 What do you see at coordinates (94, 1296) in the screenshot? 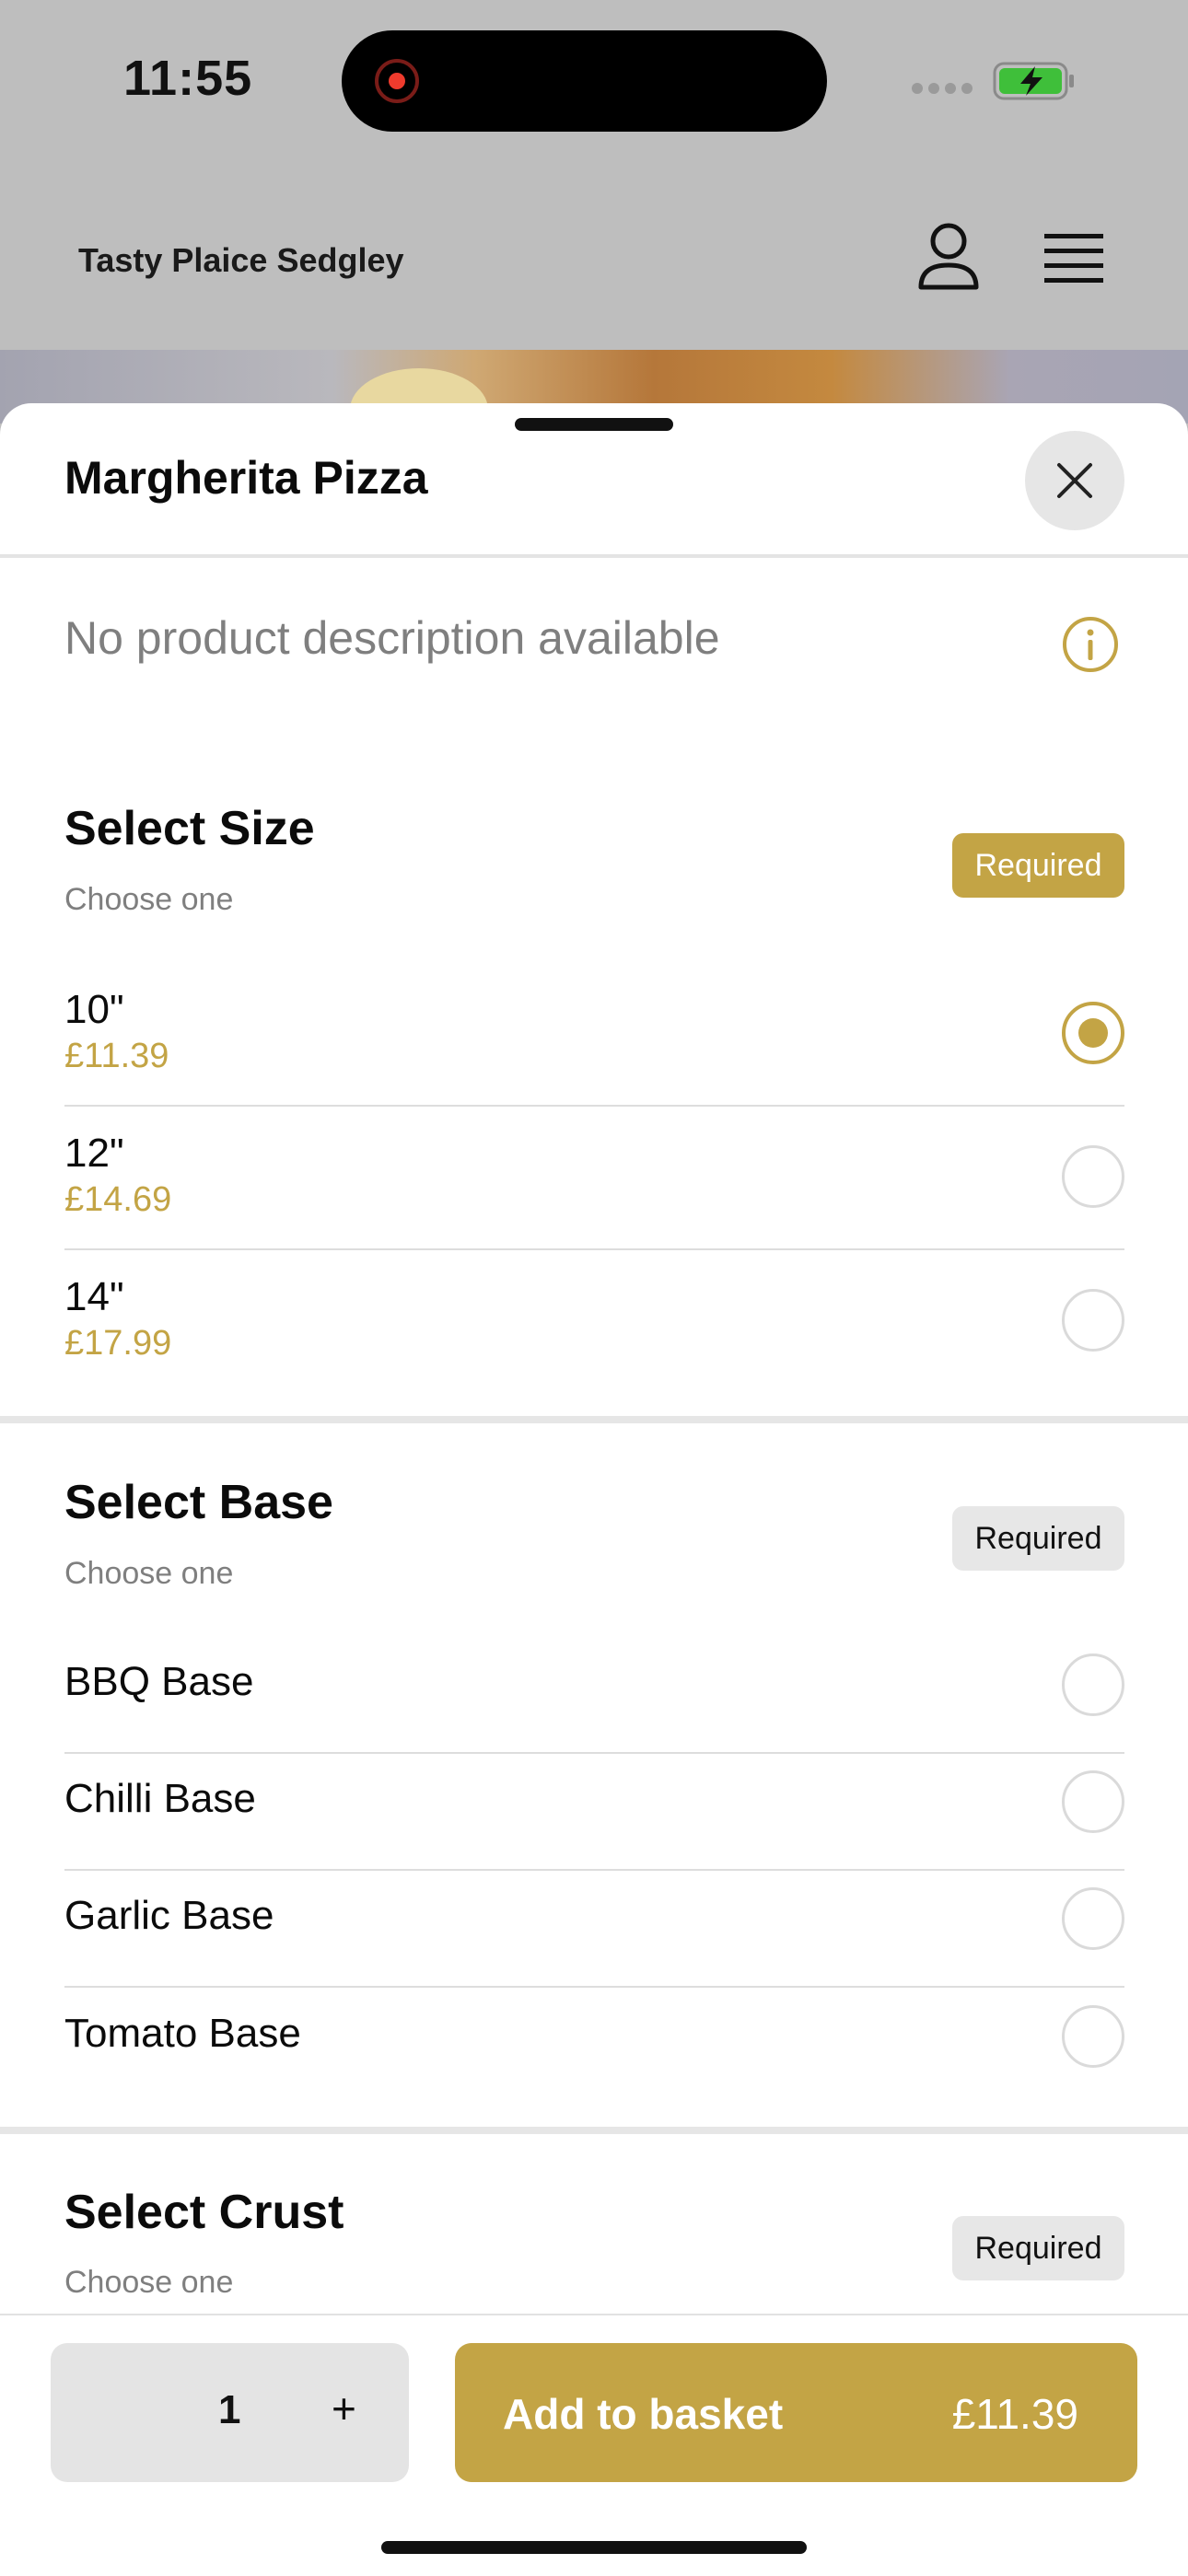
I see `option-name: 14"` at bounding box center [94, 1296].